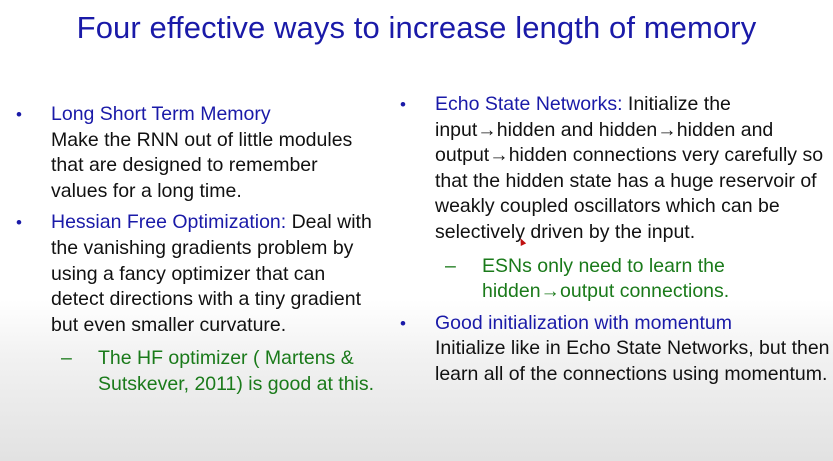 This screenshot has height=461, width=833. Describe the element at coordinates (169, 222) in the screenshot. I see `bullet-heading: Hessian Free Optimization:` at that location.